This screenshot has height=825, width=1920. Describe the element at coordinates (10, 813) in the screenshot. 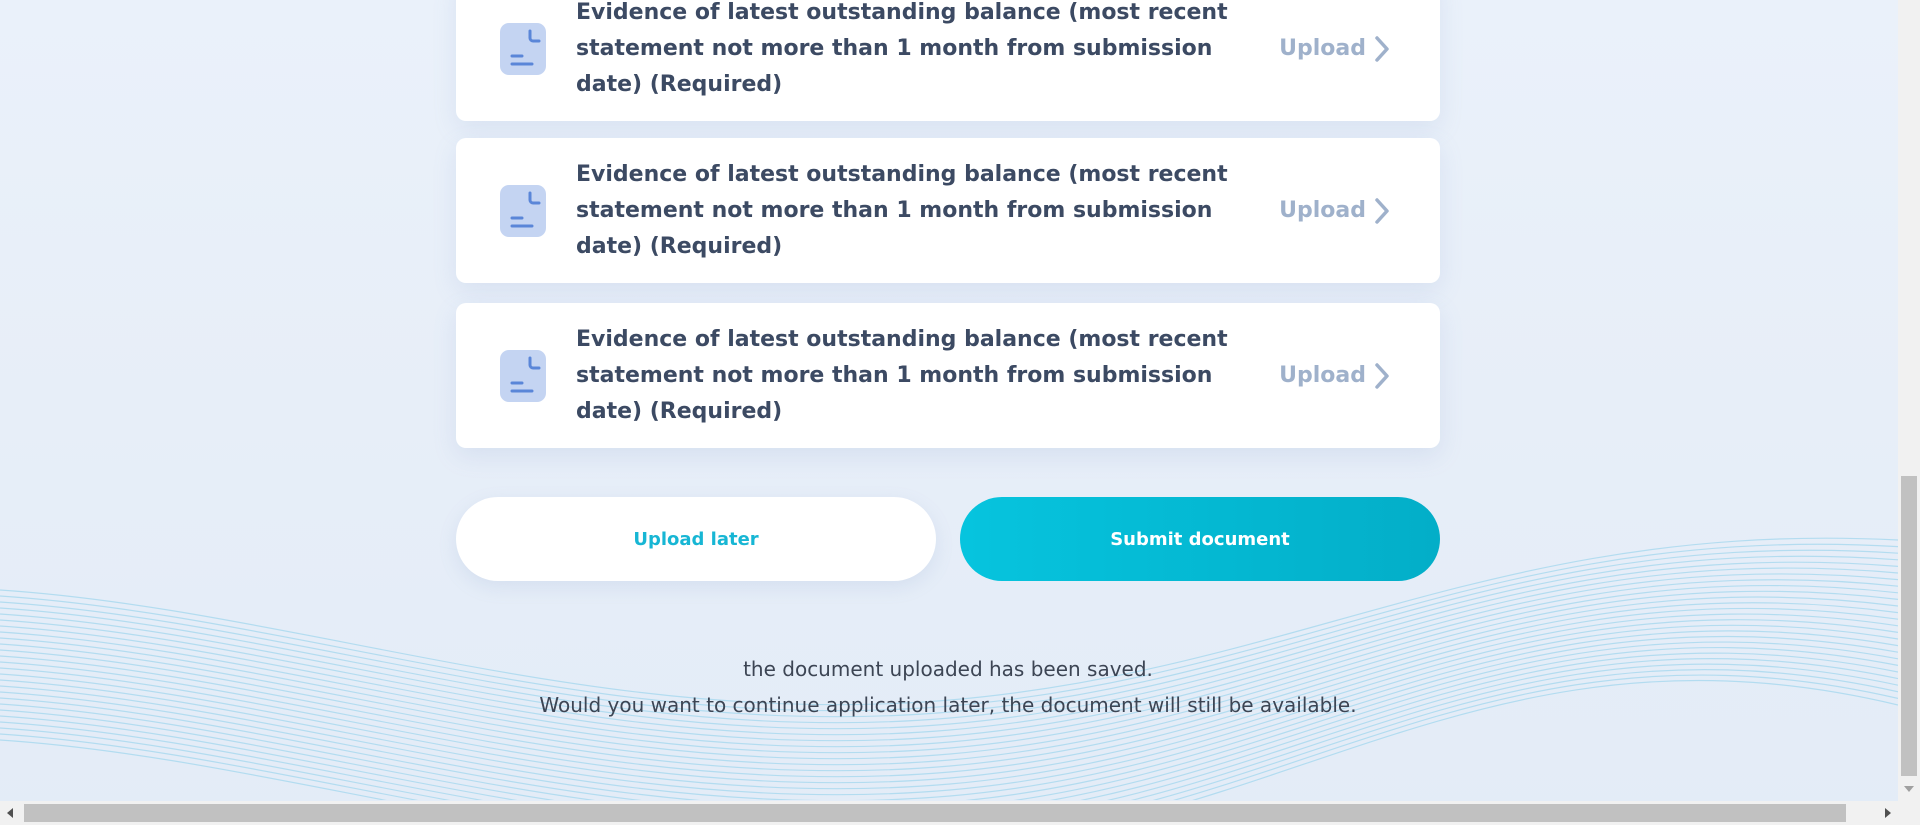

I see `scroll-left-icon` at that location.